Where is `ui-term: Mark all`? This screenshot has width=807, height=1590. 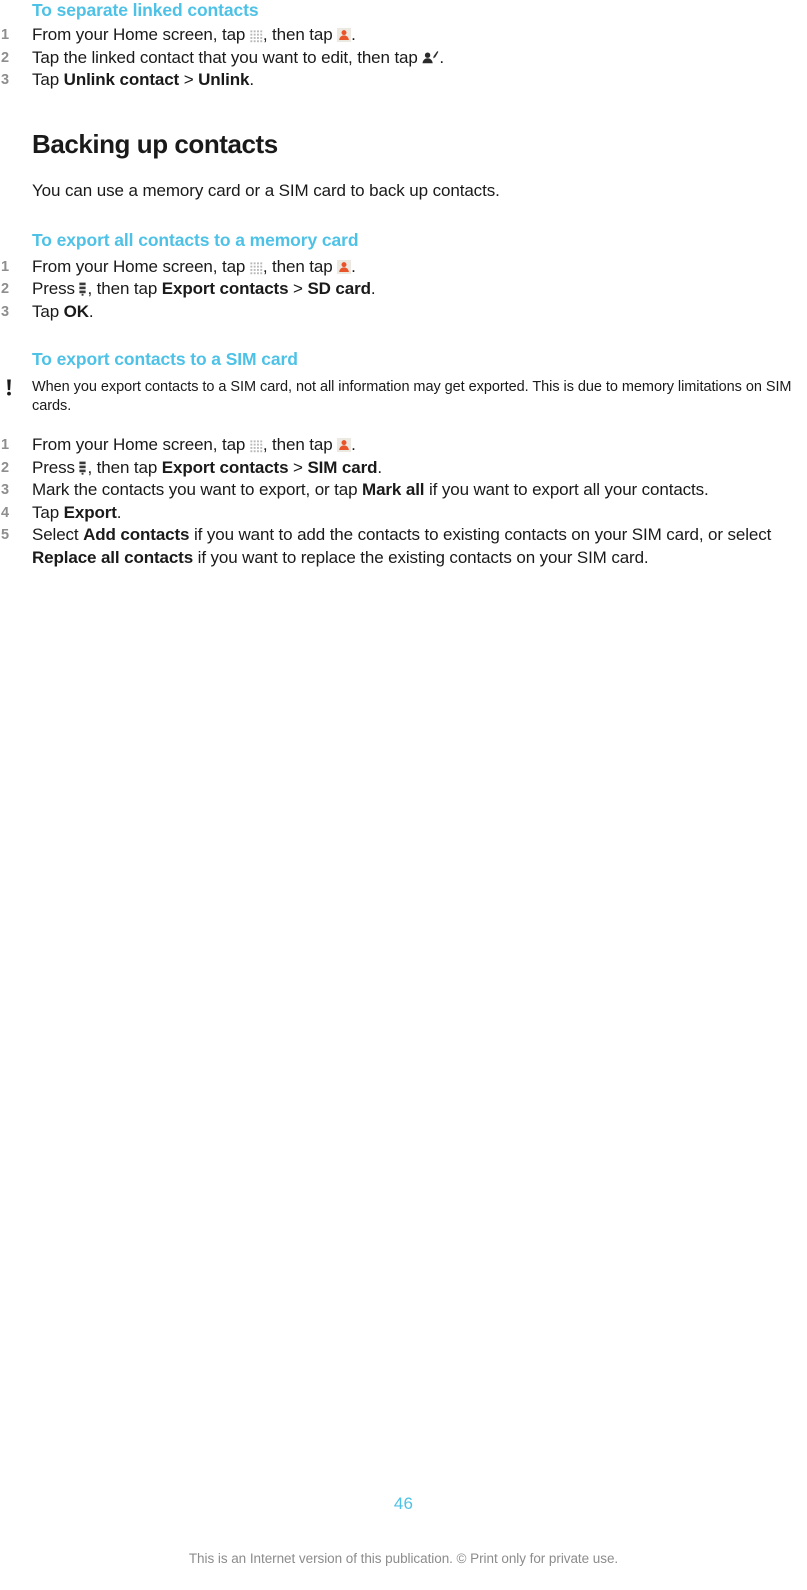 ui-term: Mark all is located at coordinates (393, 489).